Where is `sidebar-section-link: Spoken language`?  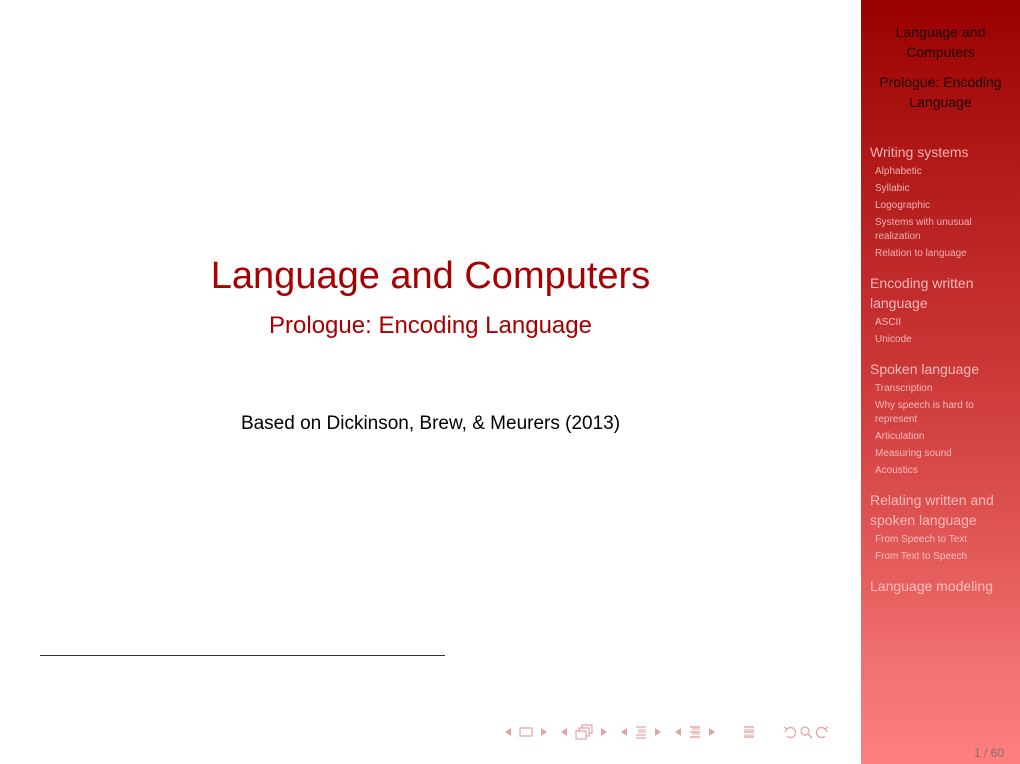 sidebar-section-link: Spoken language is located at coordinates (944, 369).